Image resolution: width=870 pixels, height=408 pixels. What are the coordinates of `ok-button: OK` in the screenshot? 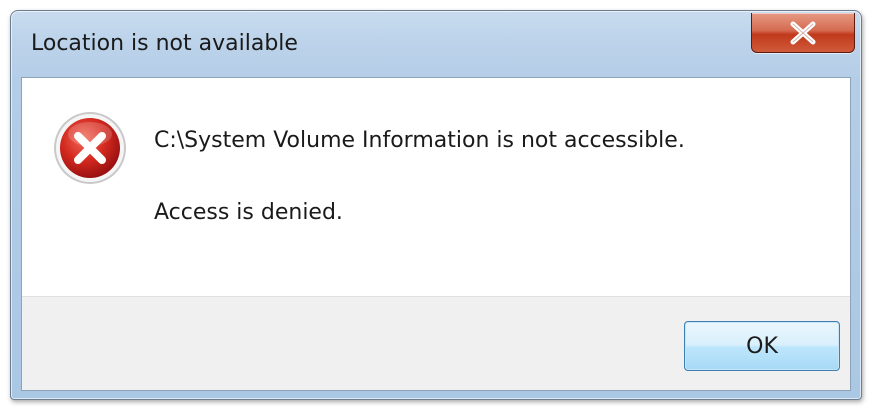 It's located at (762, 346).